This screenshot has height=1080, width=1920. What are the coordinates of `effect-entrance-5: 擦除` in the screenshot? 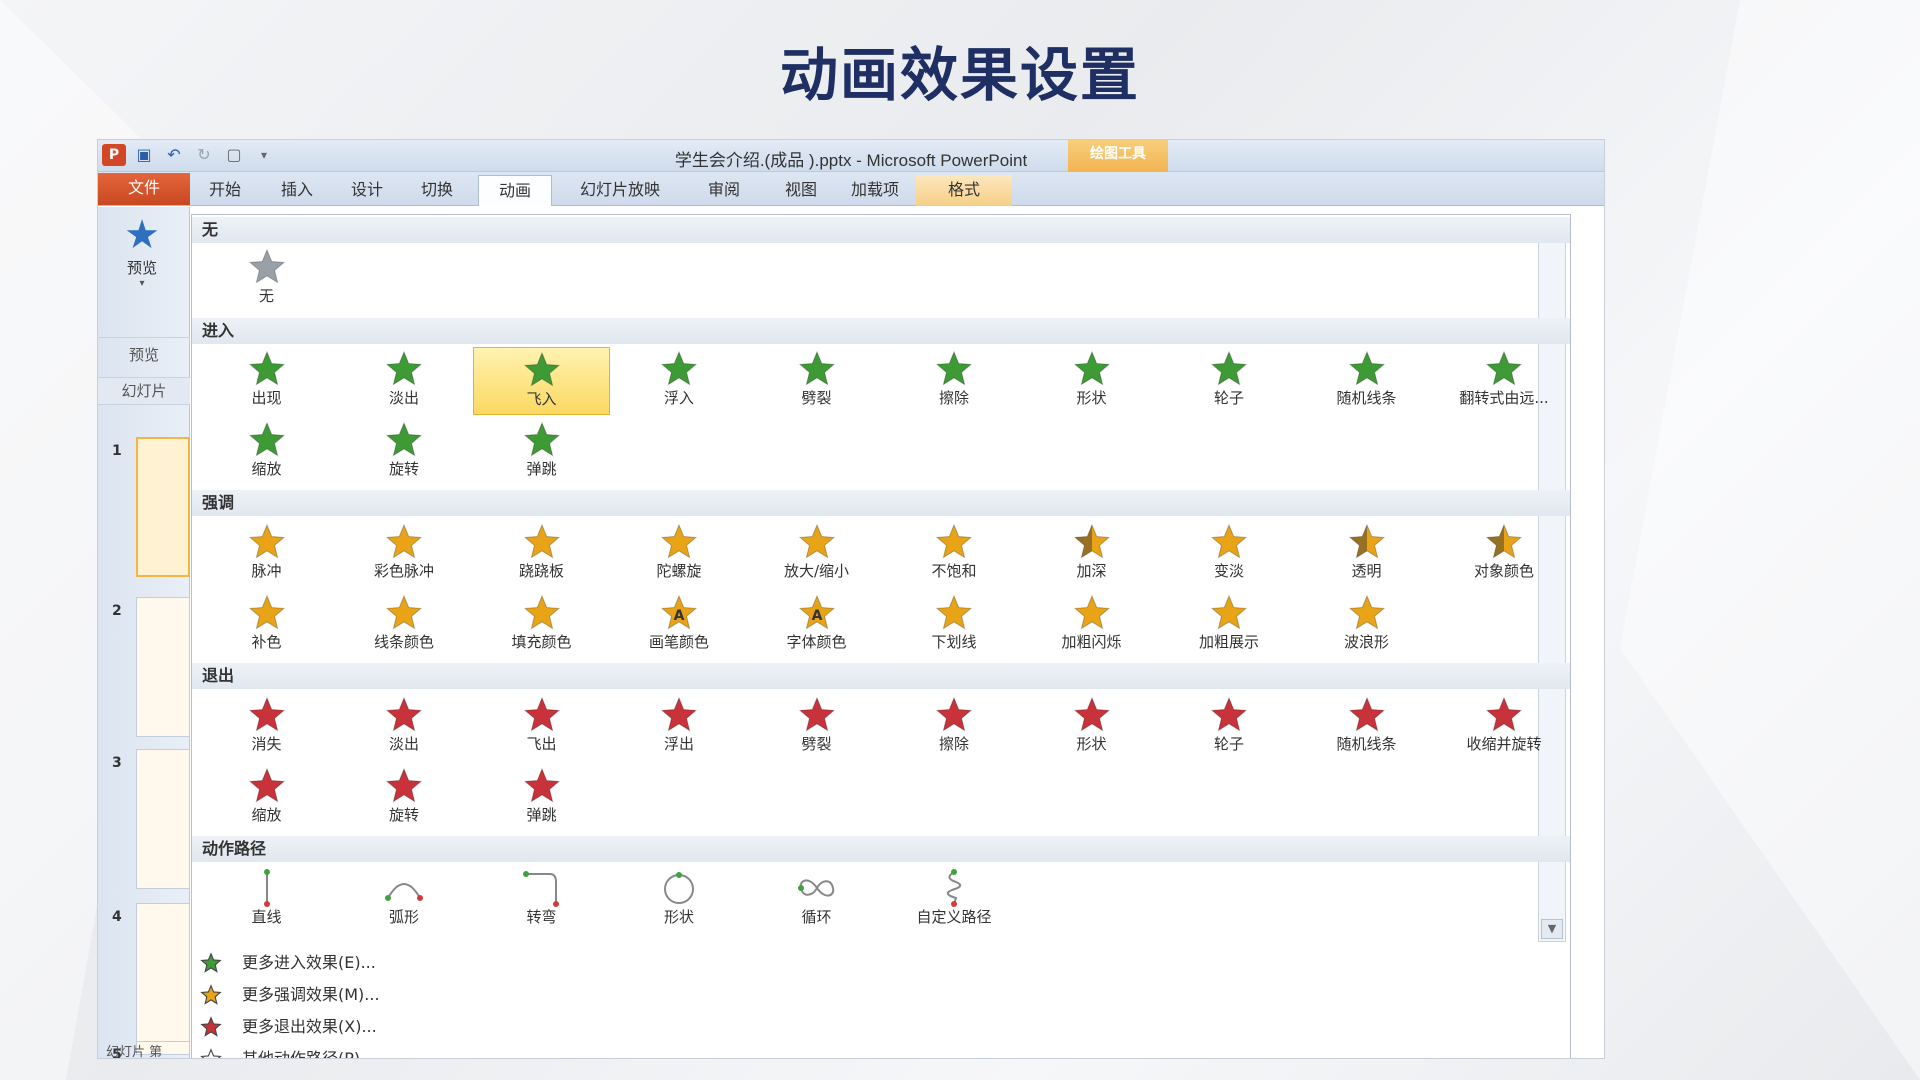 It's located at (954, 381).